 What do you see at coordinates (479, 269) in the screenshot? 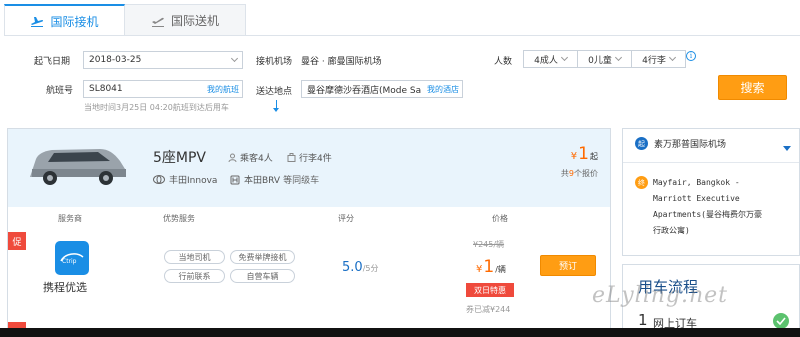
I see `price-currency: ¥` at bounding box center [479, 269].